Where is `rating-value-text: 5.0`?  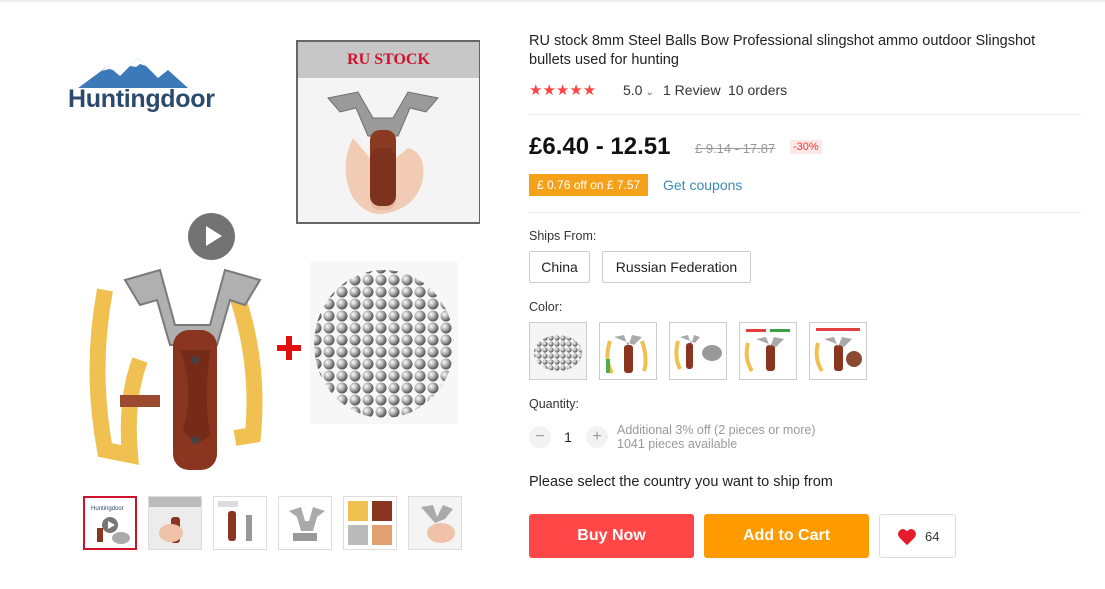 rating-value-text: 5.0 is located at coordinates (633, 90).